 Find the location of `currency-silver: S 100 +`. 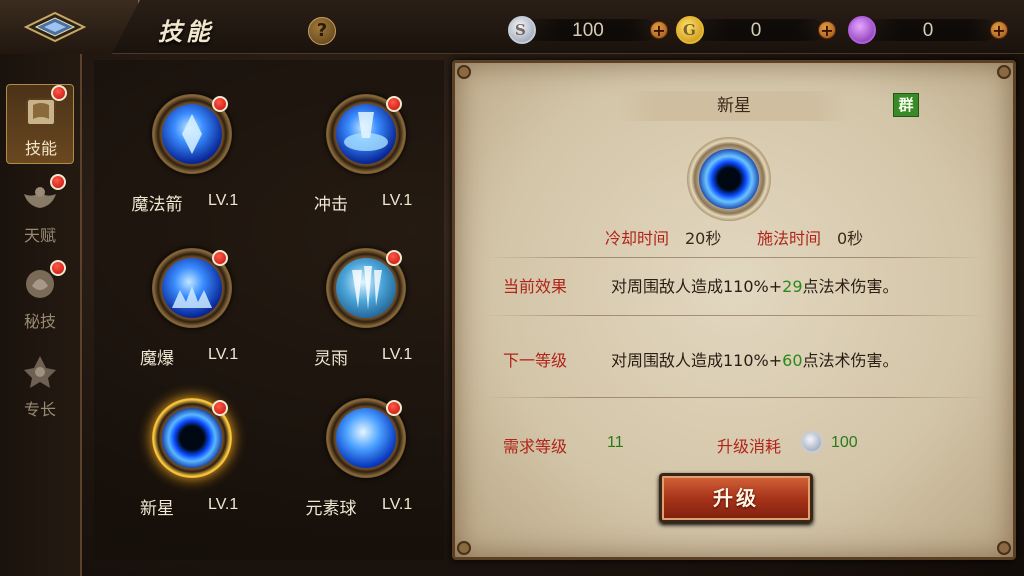

currency-silver: S 100 + is located at coordinates (588, 30).